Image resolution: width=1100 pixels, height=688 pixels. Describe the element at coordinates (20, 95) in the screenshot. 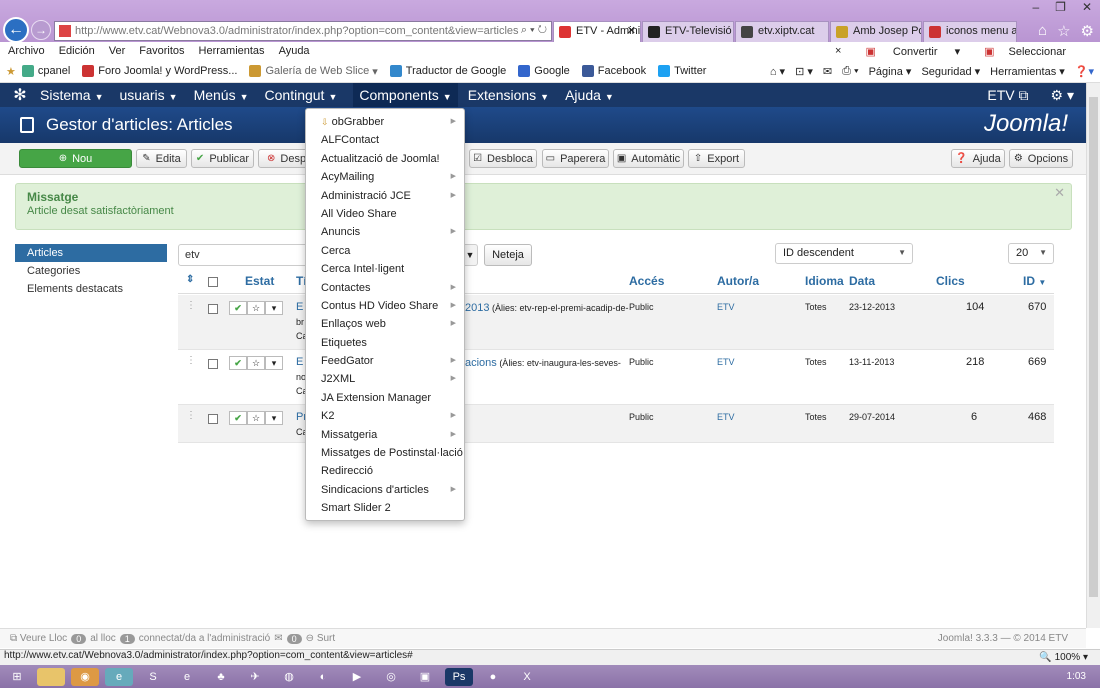

I see `joomla-logo-icon: ✻` at that location.